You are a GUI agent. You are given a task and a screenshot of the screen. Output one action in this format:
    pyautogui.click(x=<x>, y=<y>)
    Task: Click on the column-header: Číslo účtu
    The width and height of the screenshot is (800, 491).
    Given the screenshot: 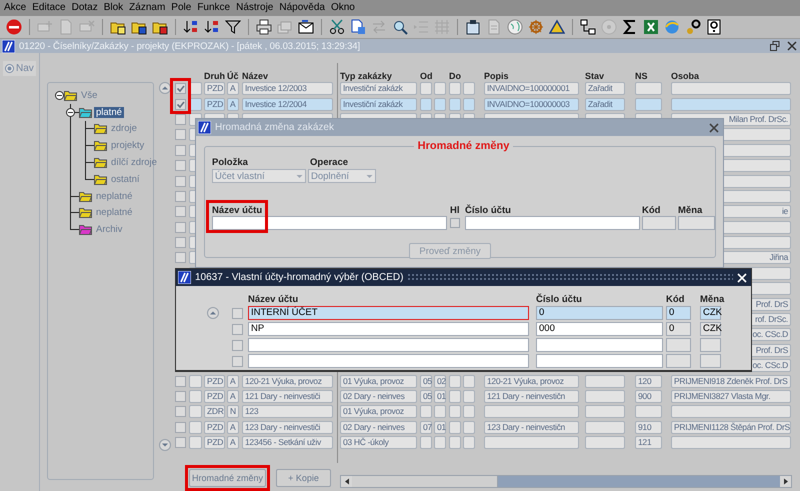 What is the action you would take?
    pyautogui.click(x=559, y=299)
    